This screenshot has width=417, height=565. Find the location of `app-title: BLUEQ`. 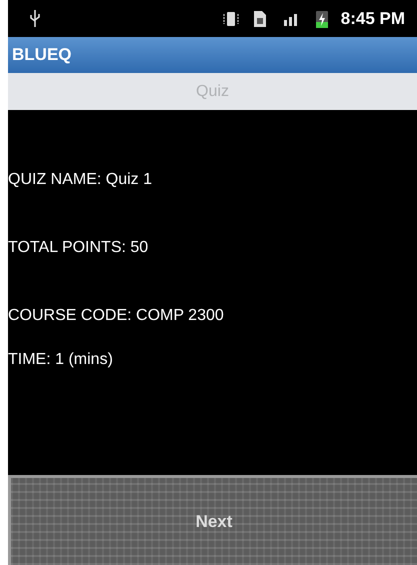

app-title: BLUEQ is located at coordinates (42, 55).